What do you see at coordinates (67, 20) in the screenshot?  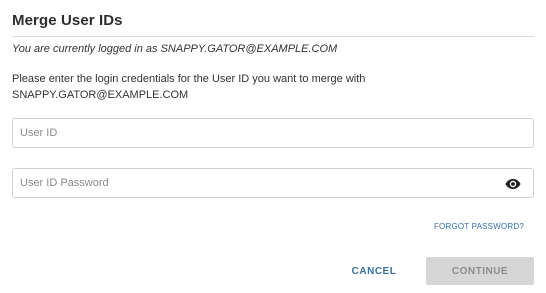 I see `dialog-title: Merge User IDs` at bounding box center [67, 20].